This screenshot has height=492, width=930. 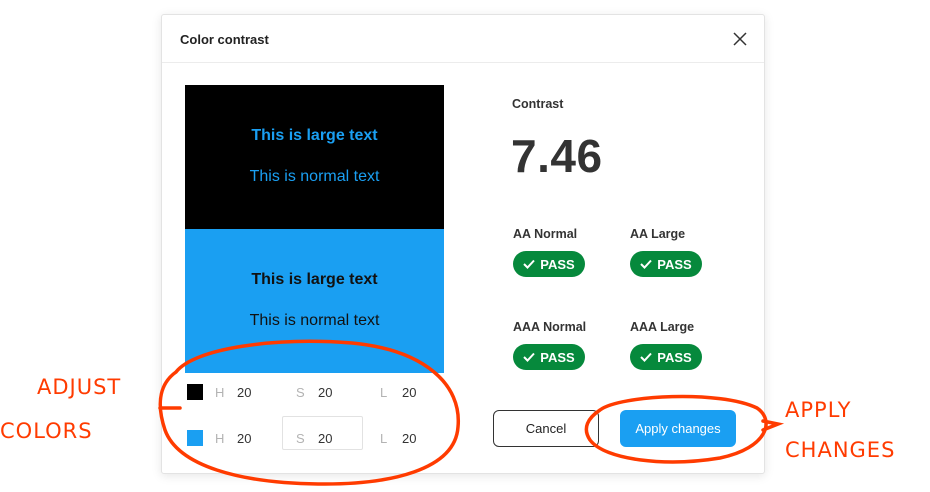 I want to click on criterion-aaa-large: AAA Large PASS, so click(x=685, y=345).